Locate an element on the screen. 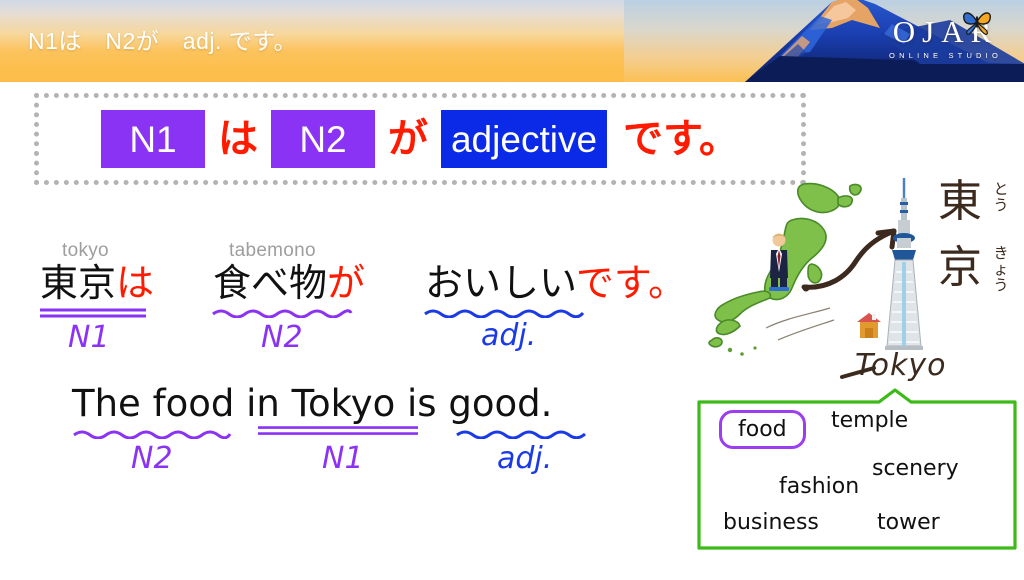  underline-wavy-n2 is located at coordinates (282, 313).